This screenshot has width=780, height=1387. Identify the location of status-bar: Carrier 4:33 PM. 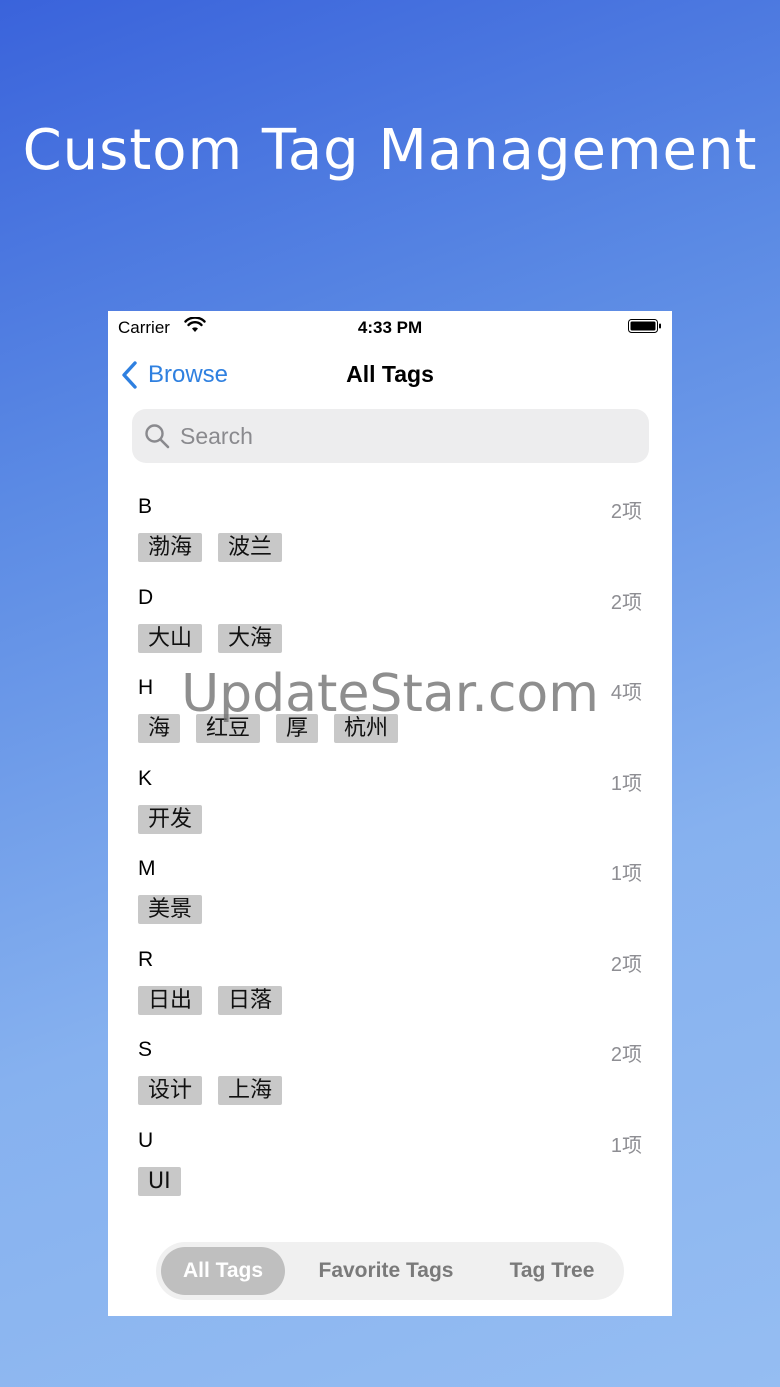
(390, 327).